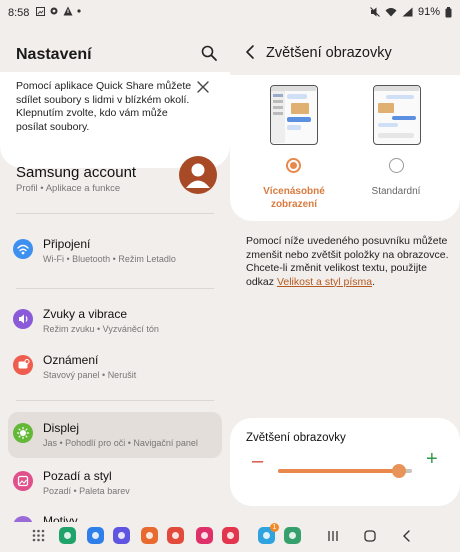 The height and width of the screenshot is (552, 460). Describe the element at coordinates (333, 536) in the screenshot. I see `recent-apps-icon` at that location.